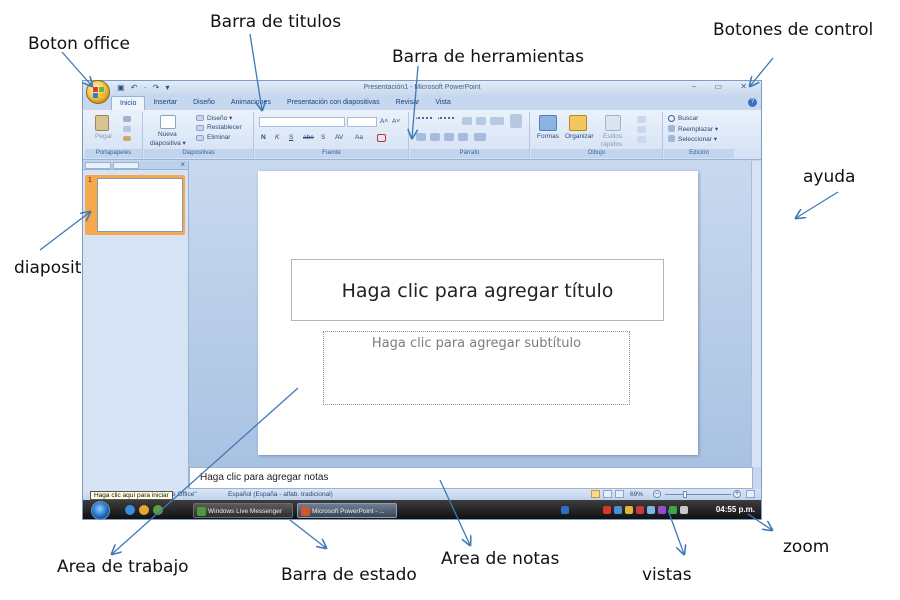 The height and width of the screenshot is (600, 900). Describe the element at coordinates (333, 103) in the screenshot. I see `tab-presentacion: Presentación con diapositivas` at that location.